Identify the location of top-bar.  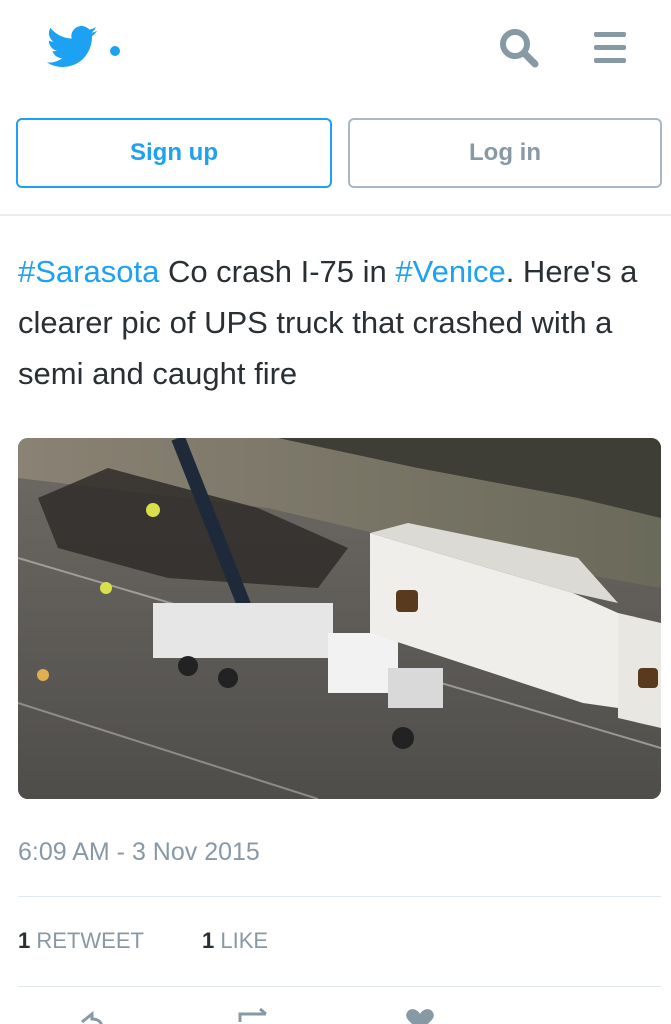
(335, 48).